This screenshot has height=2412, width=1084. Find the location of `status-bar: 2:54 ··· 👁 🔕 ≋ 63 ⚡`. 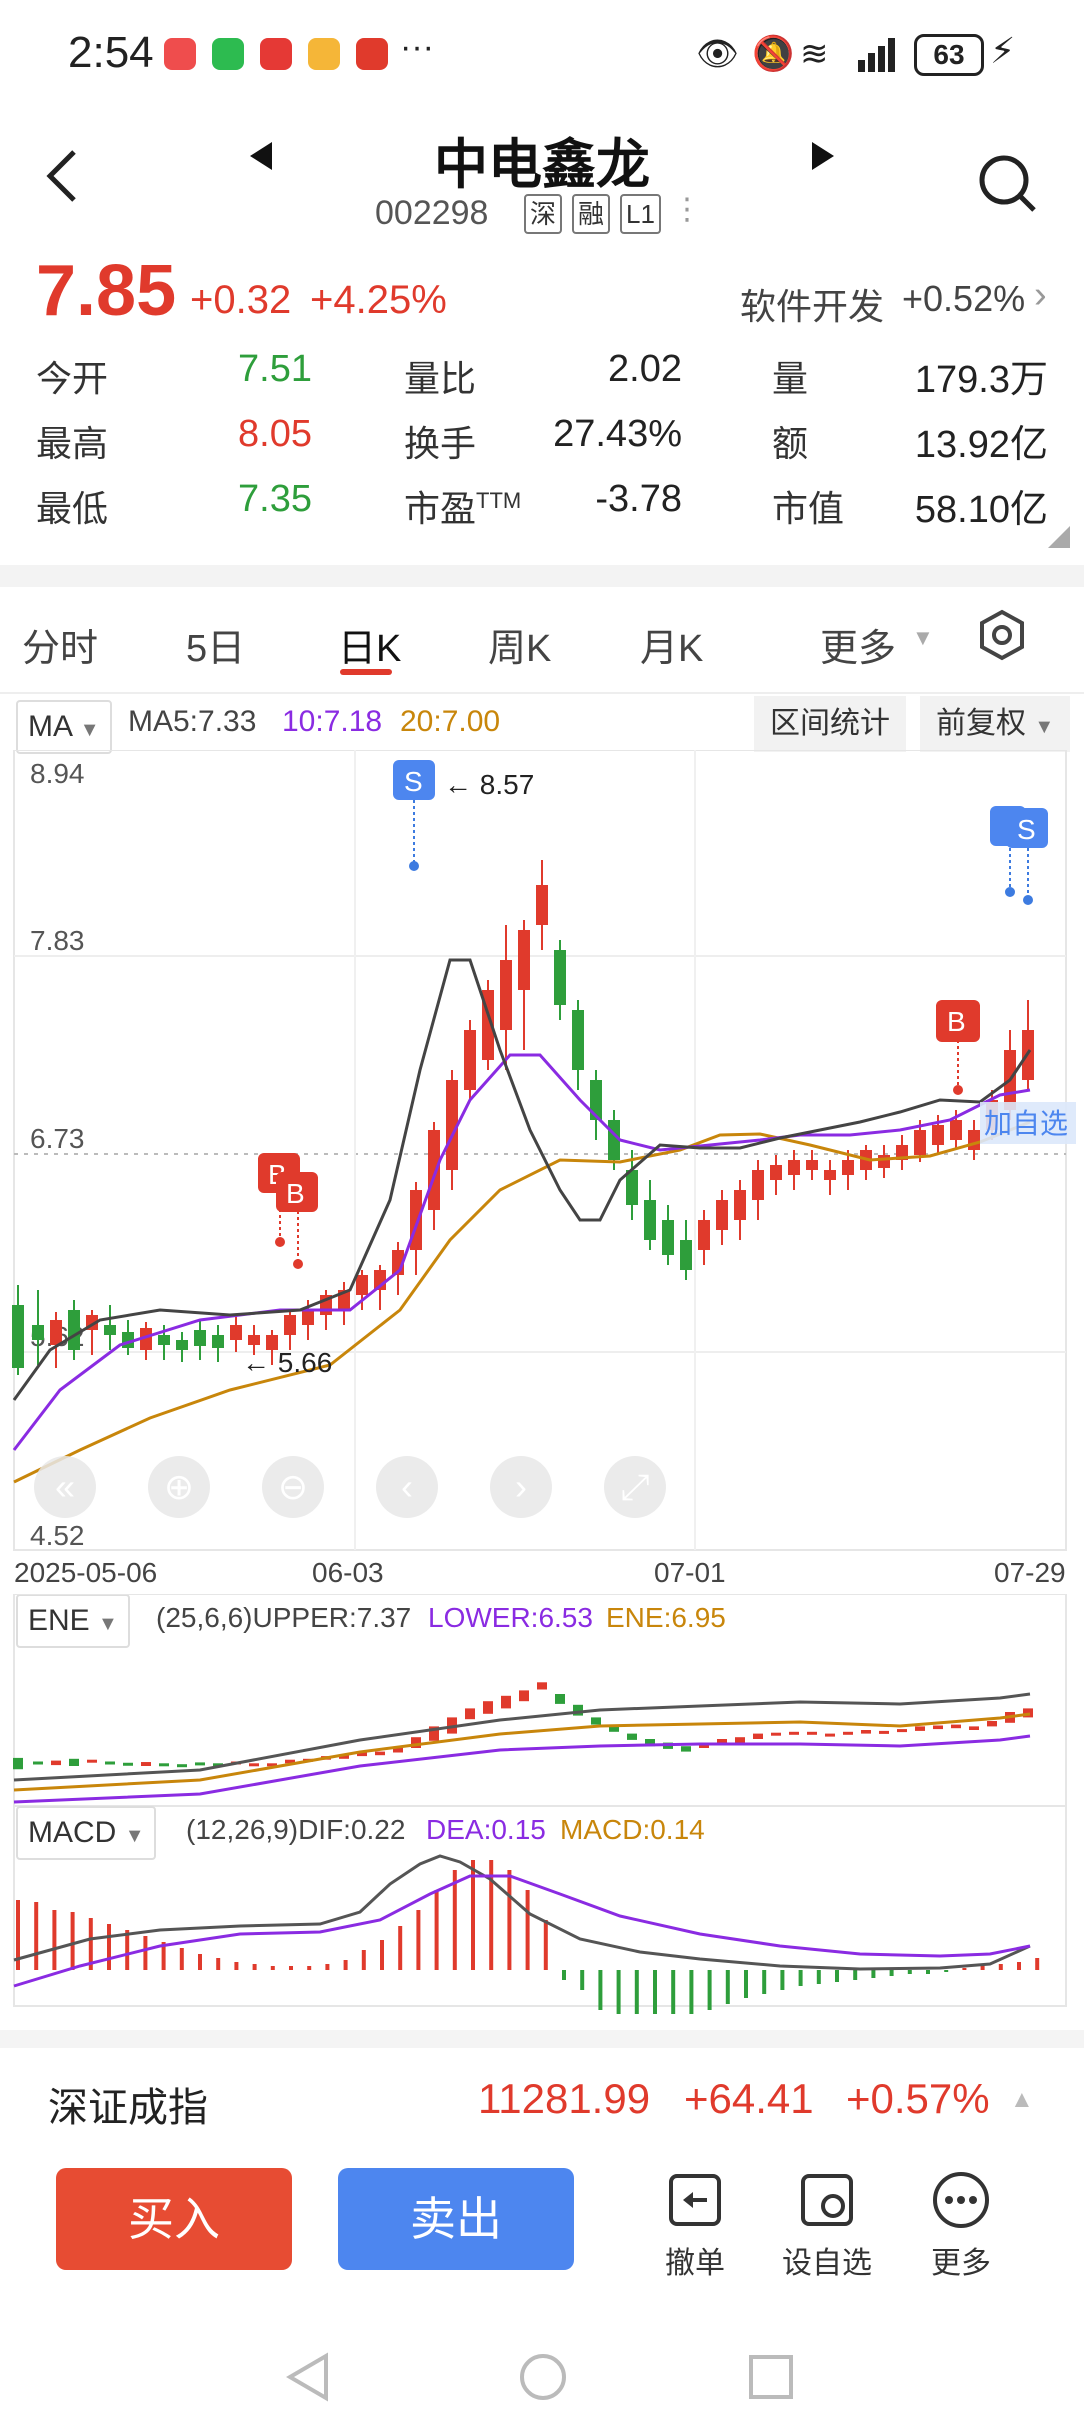

status-bar: 2:54 ··· 👁 🔕 ≋ 63 ⚡ is located at coordinates (542, 55).